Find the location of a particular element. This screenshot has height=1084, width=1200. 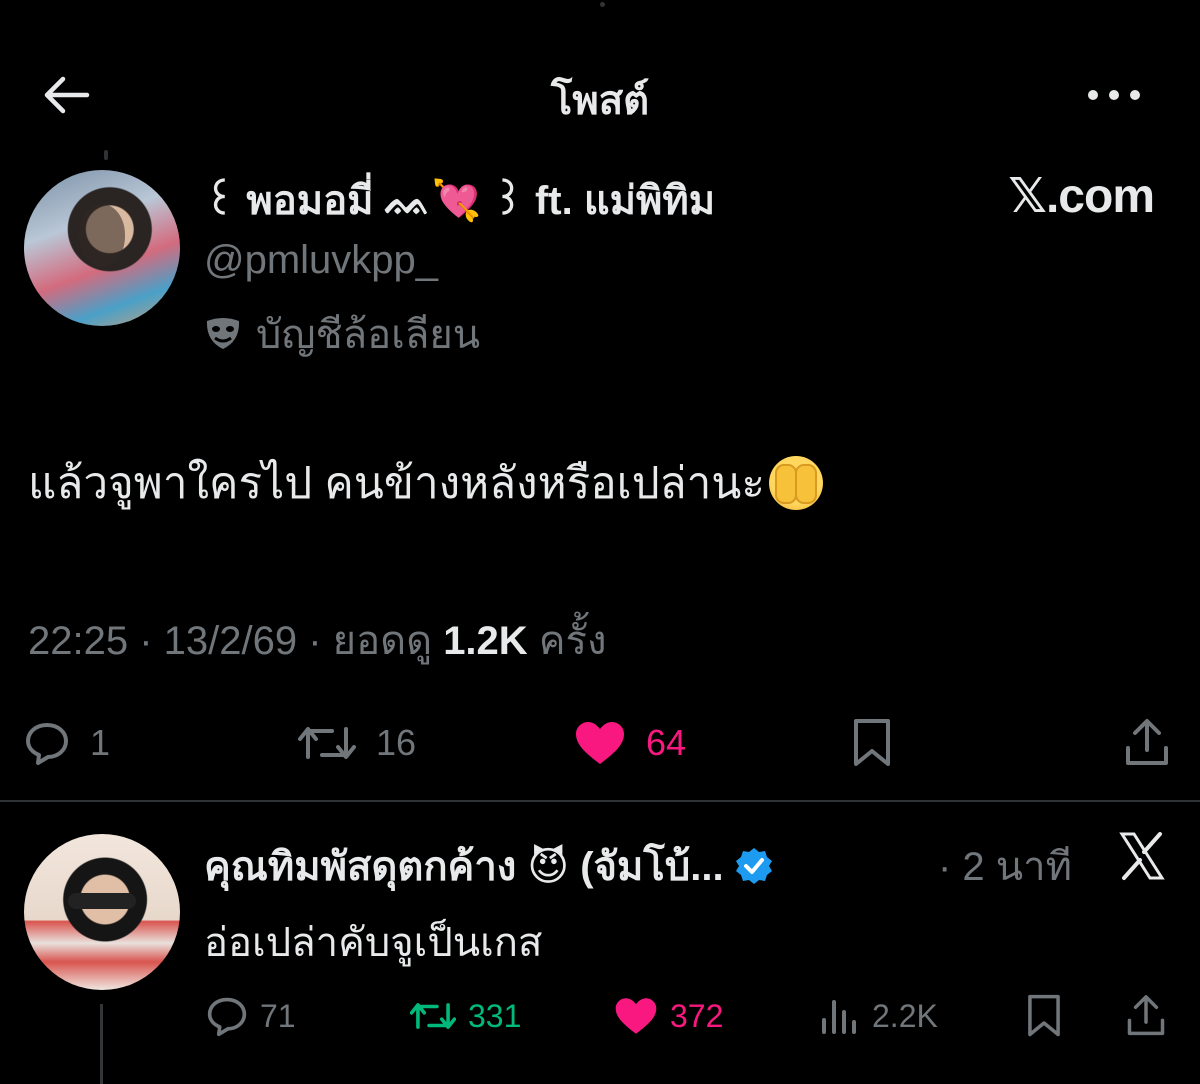

top-bar: โพสต์ is located at coordinates (600, 95).